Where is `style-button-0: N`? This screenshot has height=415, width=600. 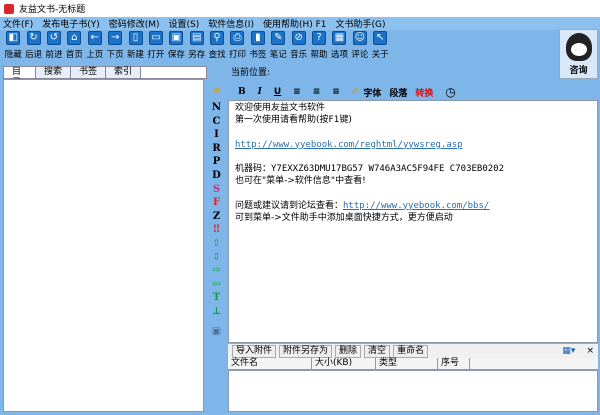 style-button-0: N is located at coordinates (216, 108).